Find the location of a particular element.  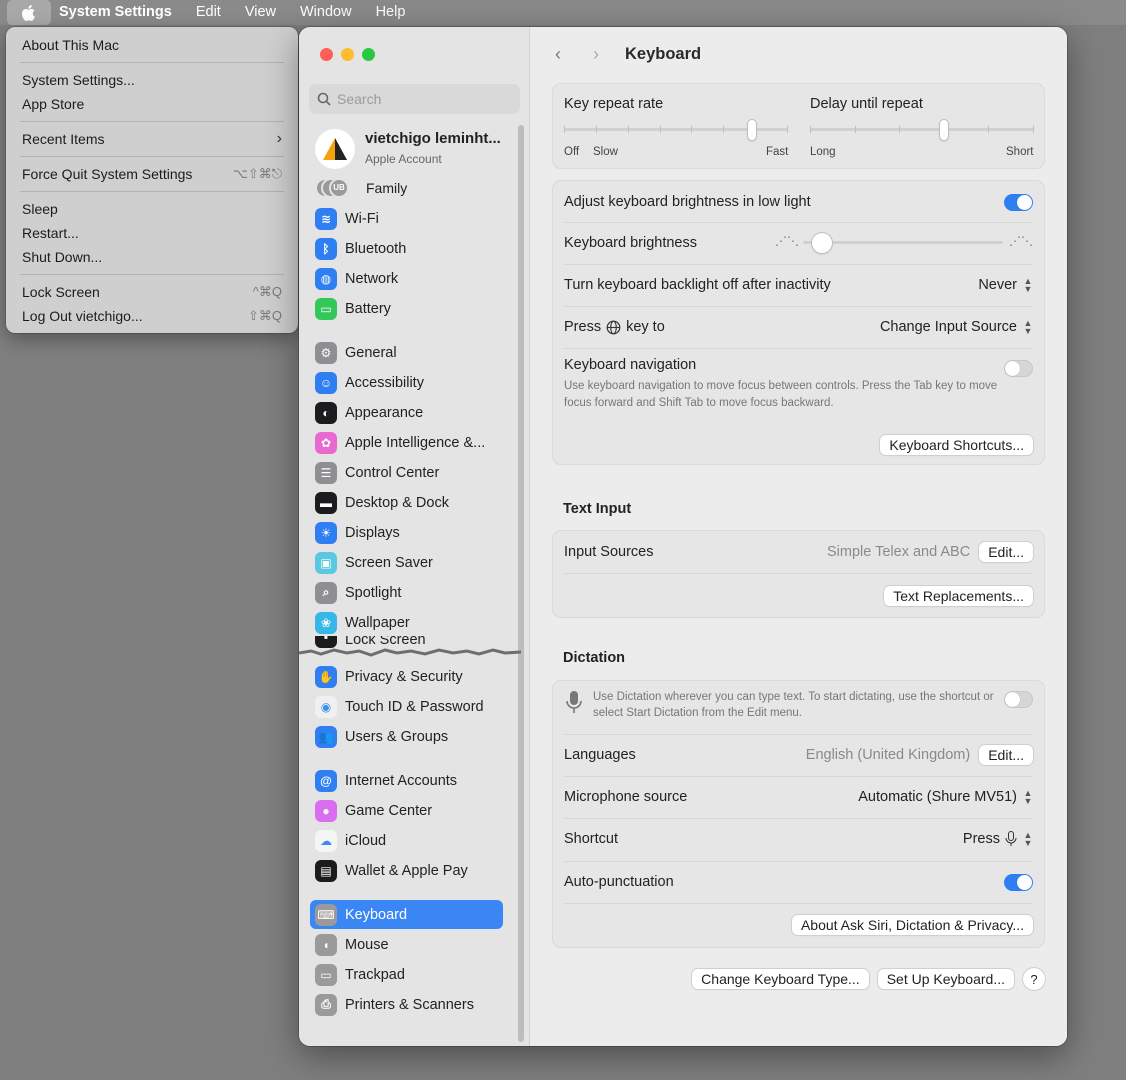

sidebar-item-wallet-apple-pay: ▤ Wallet & Apple Pay is located at coordinates (406, 870).